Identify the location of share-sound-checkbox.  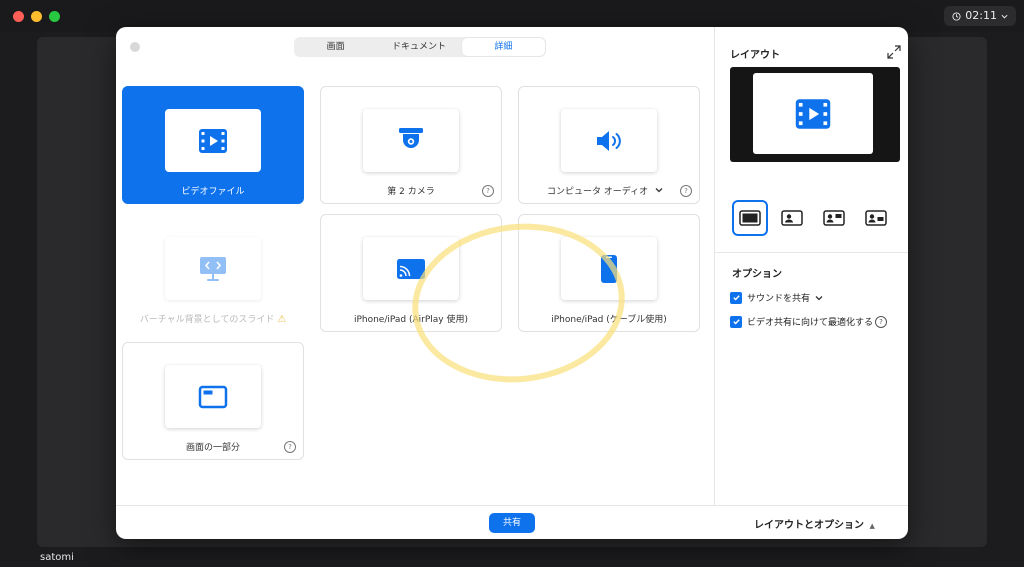
(736, 297).